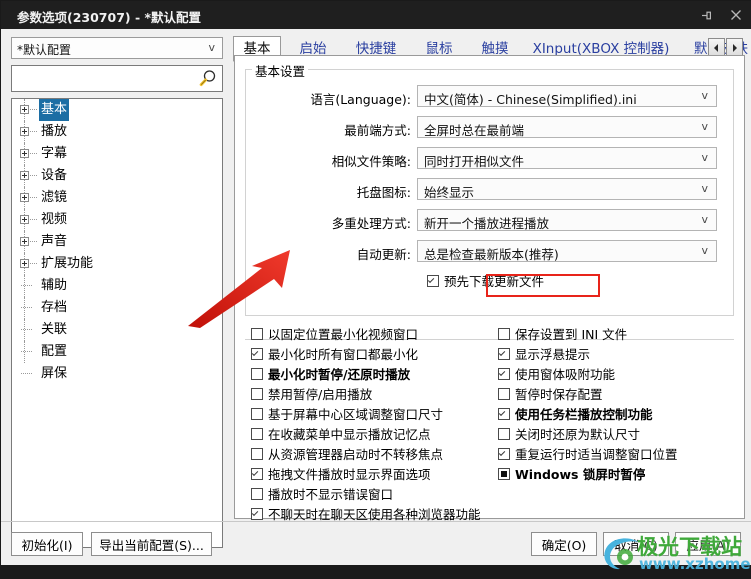 The width and height of the screenshot is (751, 579). I want to click on arrow-right-icon, so click(735, 47).